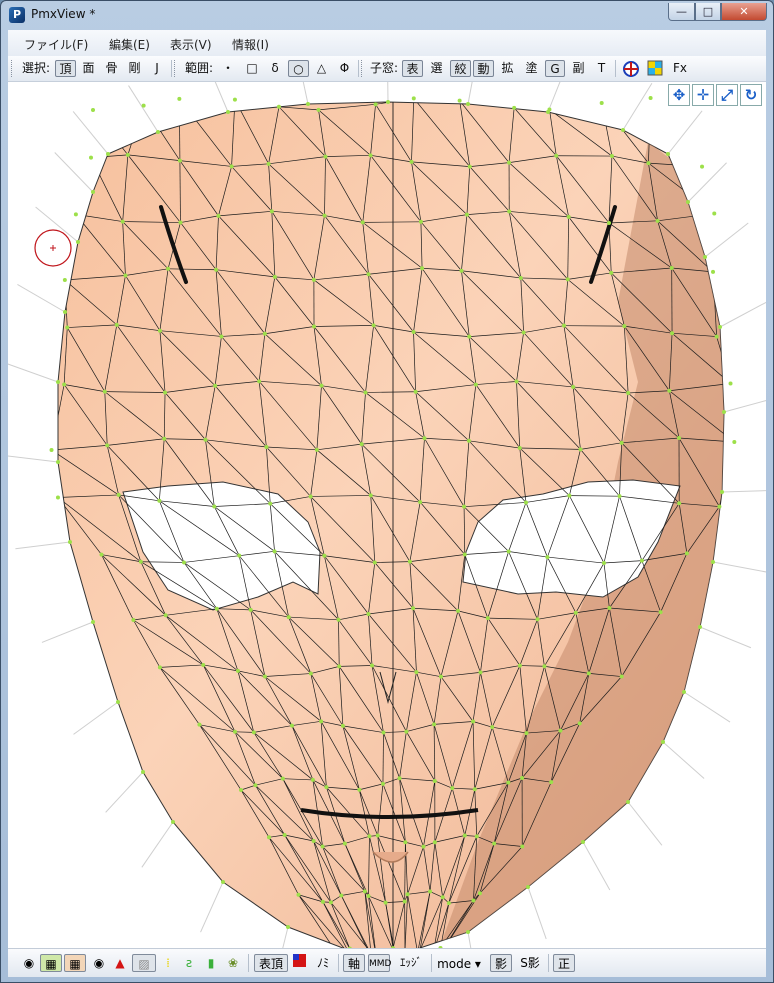  I want to click on mode-dropdown: mode ▾, so click(459, 963).